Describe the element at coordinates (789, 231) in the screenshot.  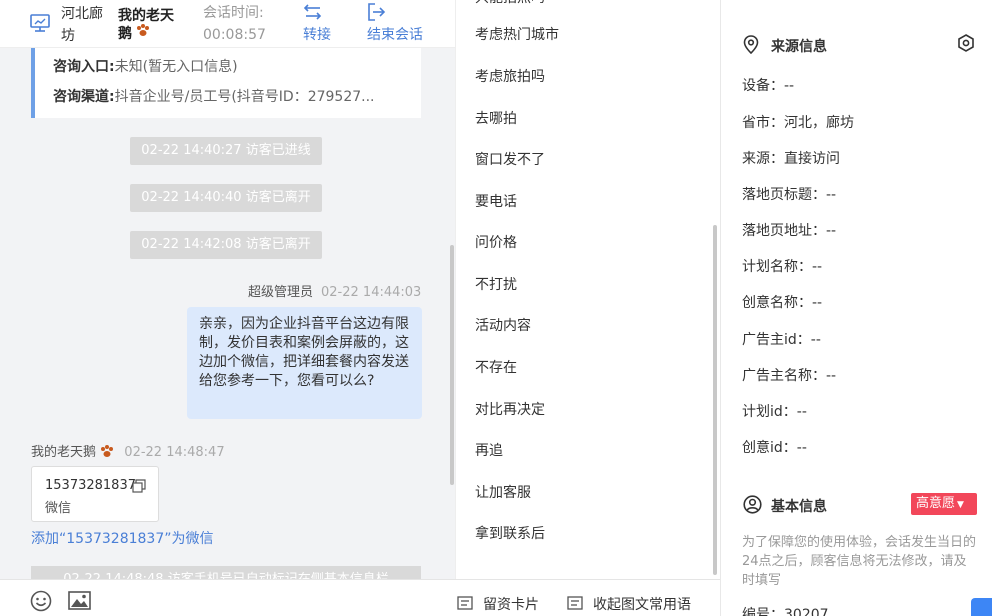
I see `source-field-landing-url: 落地页地址：--` at that location.